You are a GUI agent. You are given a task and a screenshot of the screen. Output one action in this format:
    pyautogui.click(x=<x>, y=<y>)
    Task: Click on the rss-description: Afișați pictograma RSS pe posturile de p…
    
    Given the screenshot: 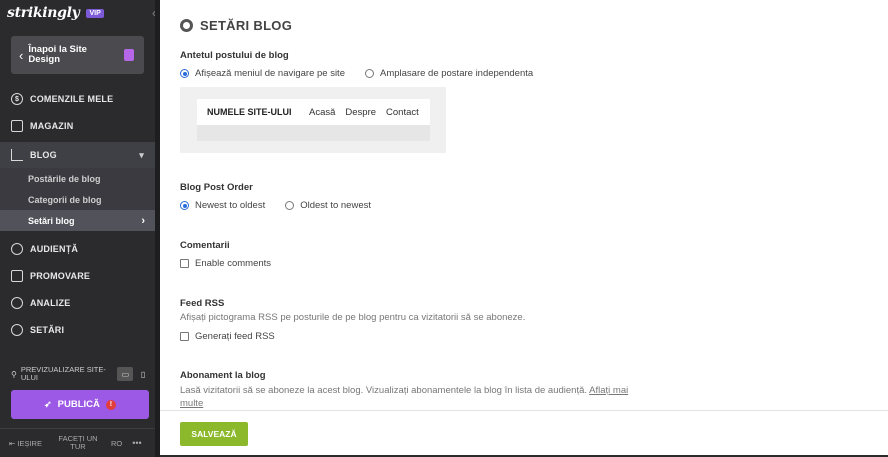 What is the action you would take?
    pyautogui.click(x=353, y=317)
    